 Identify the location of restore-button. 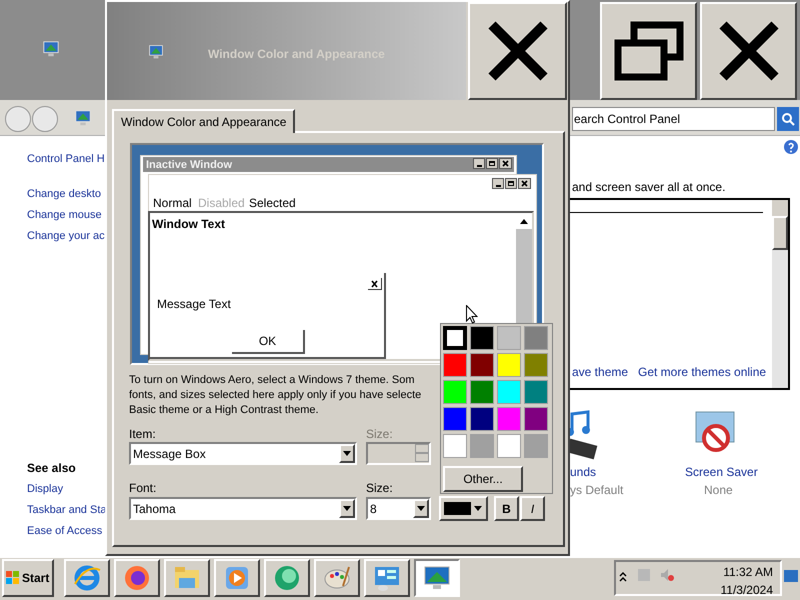
(648, 51).